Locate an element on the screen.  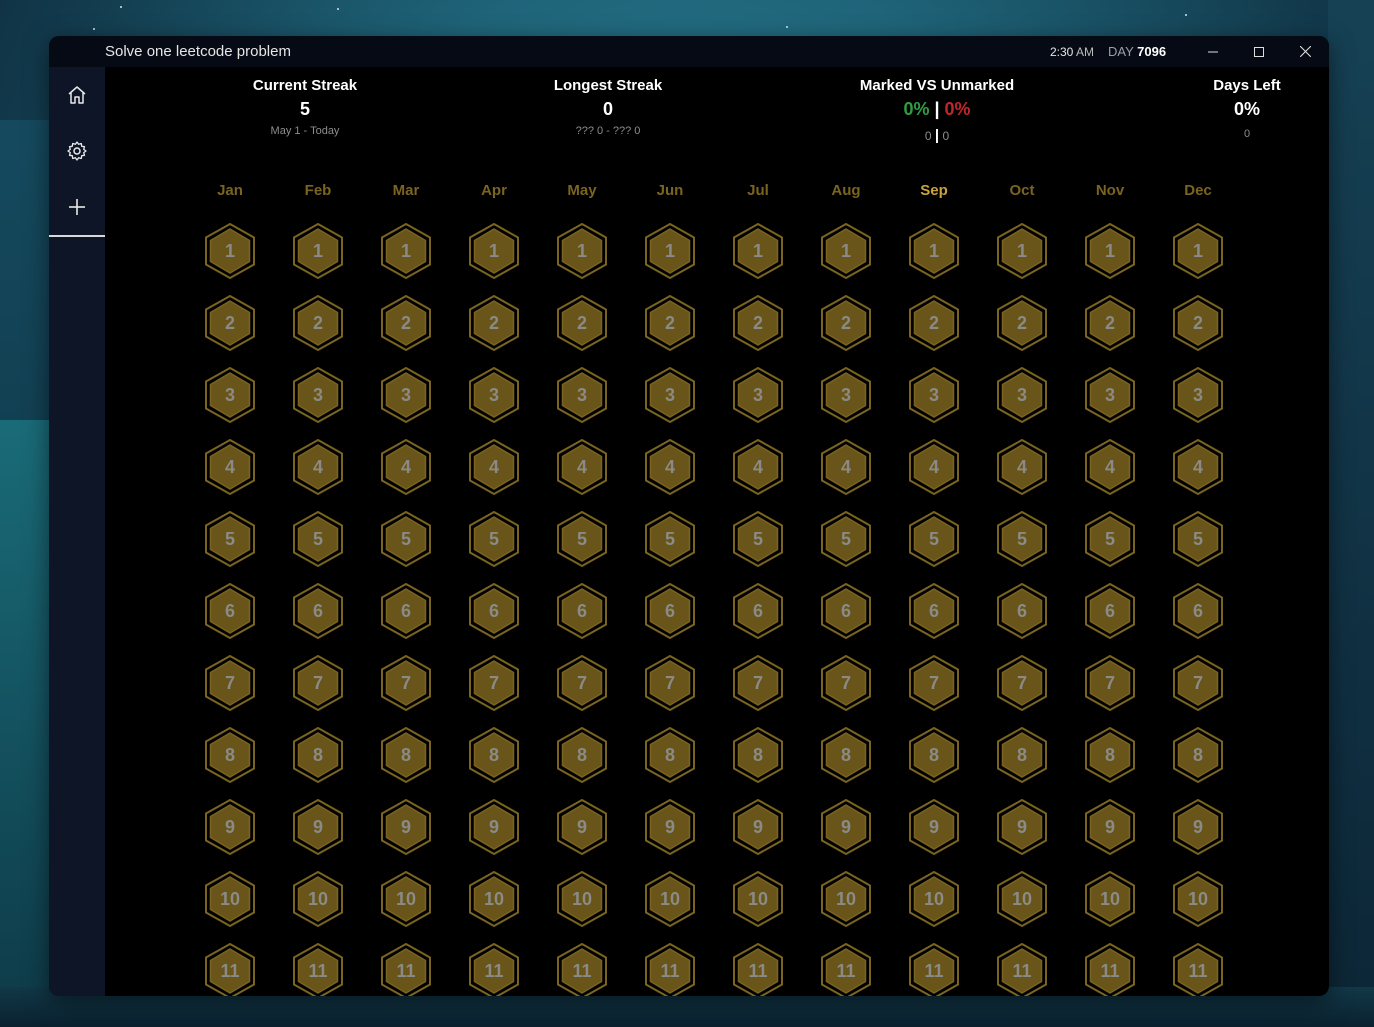
sidebar-item-settings is located at coordinates (77, 151).